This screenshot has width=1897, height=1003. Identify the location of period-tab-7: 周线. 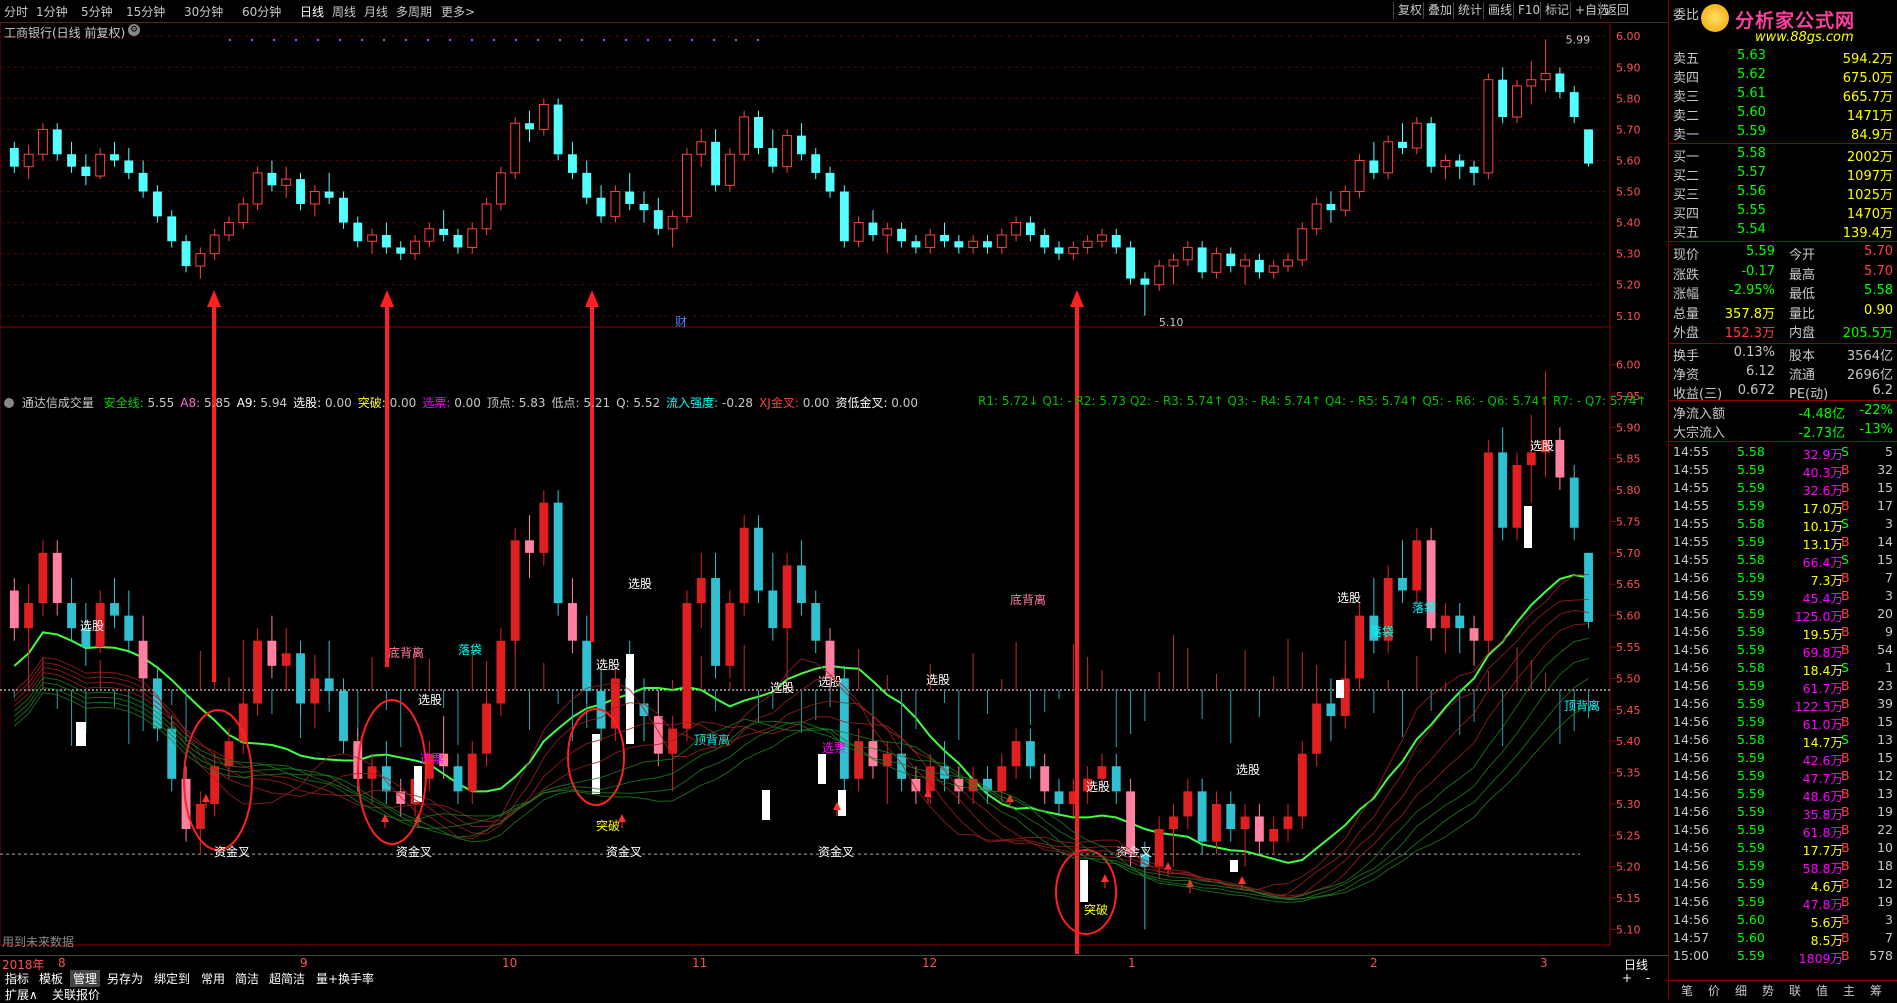
(344, 11).